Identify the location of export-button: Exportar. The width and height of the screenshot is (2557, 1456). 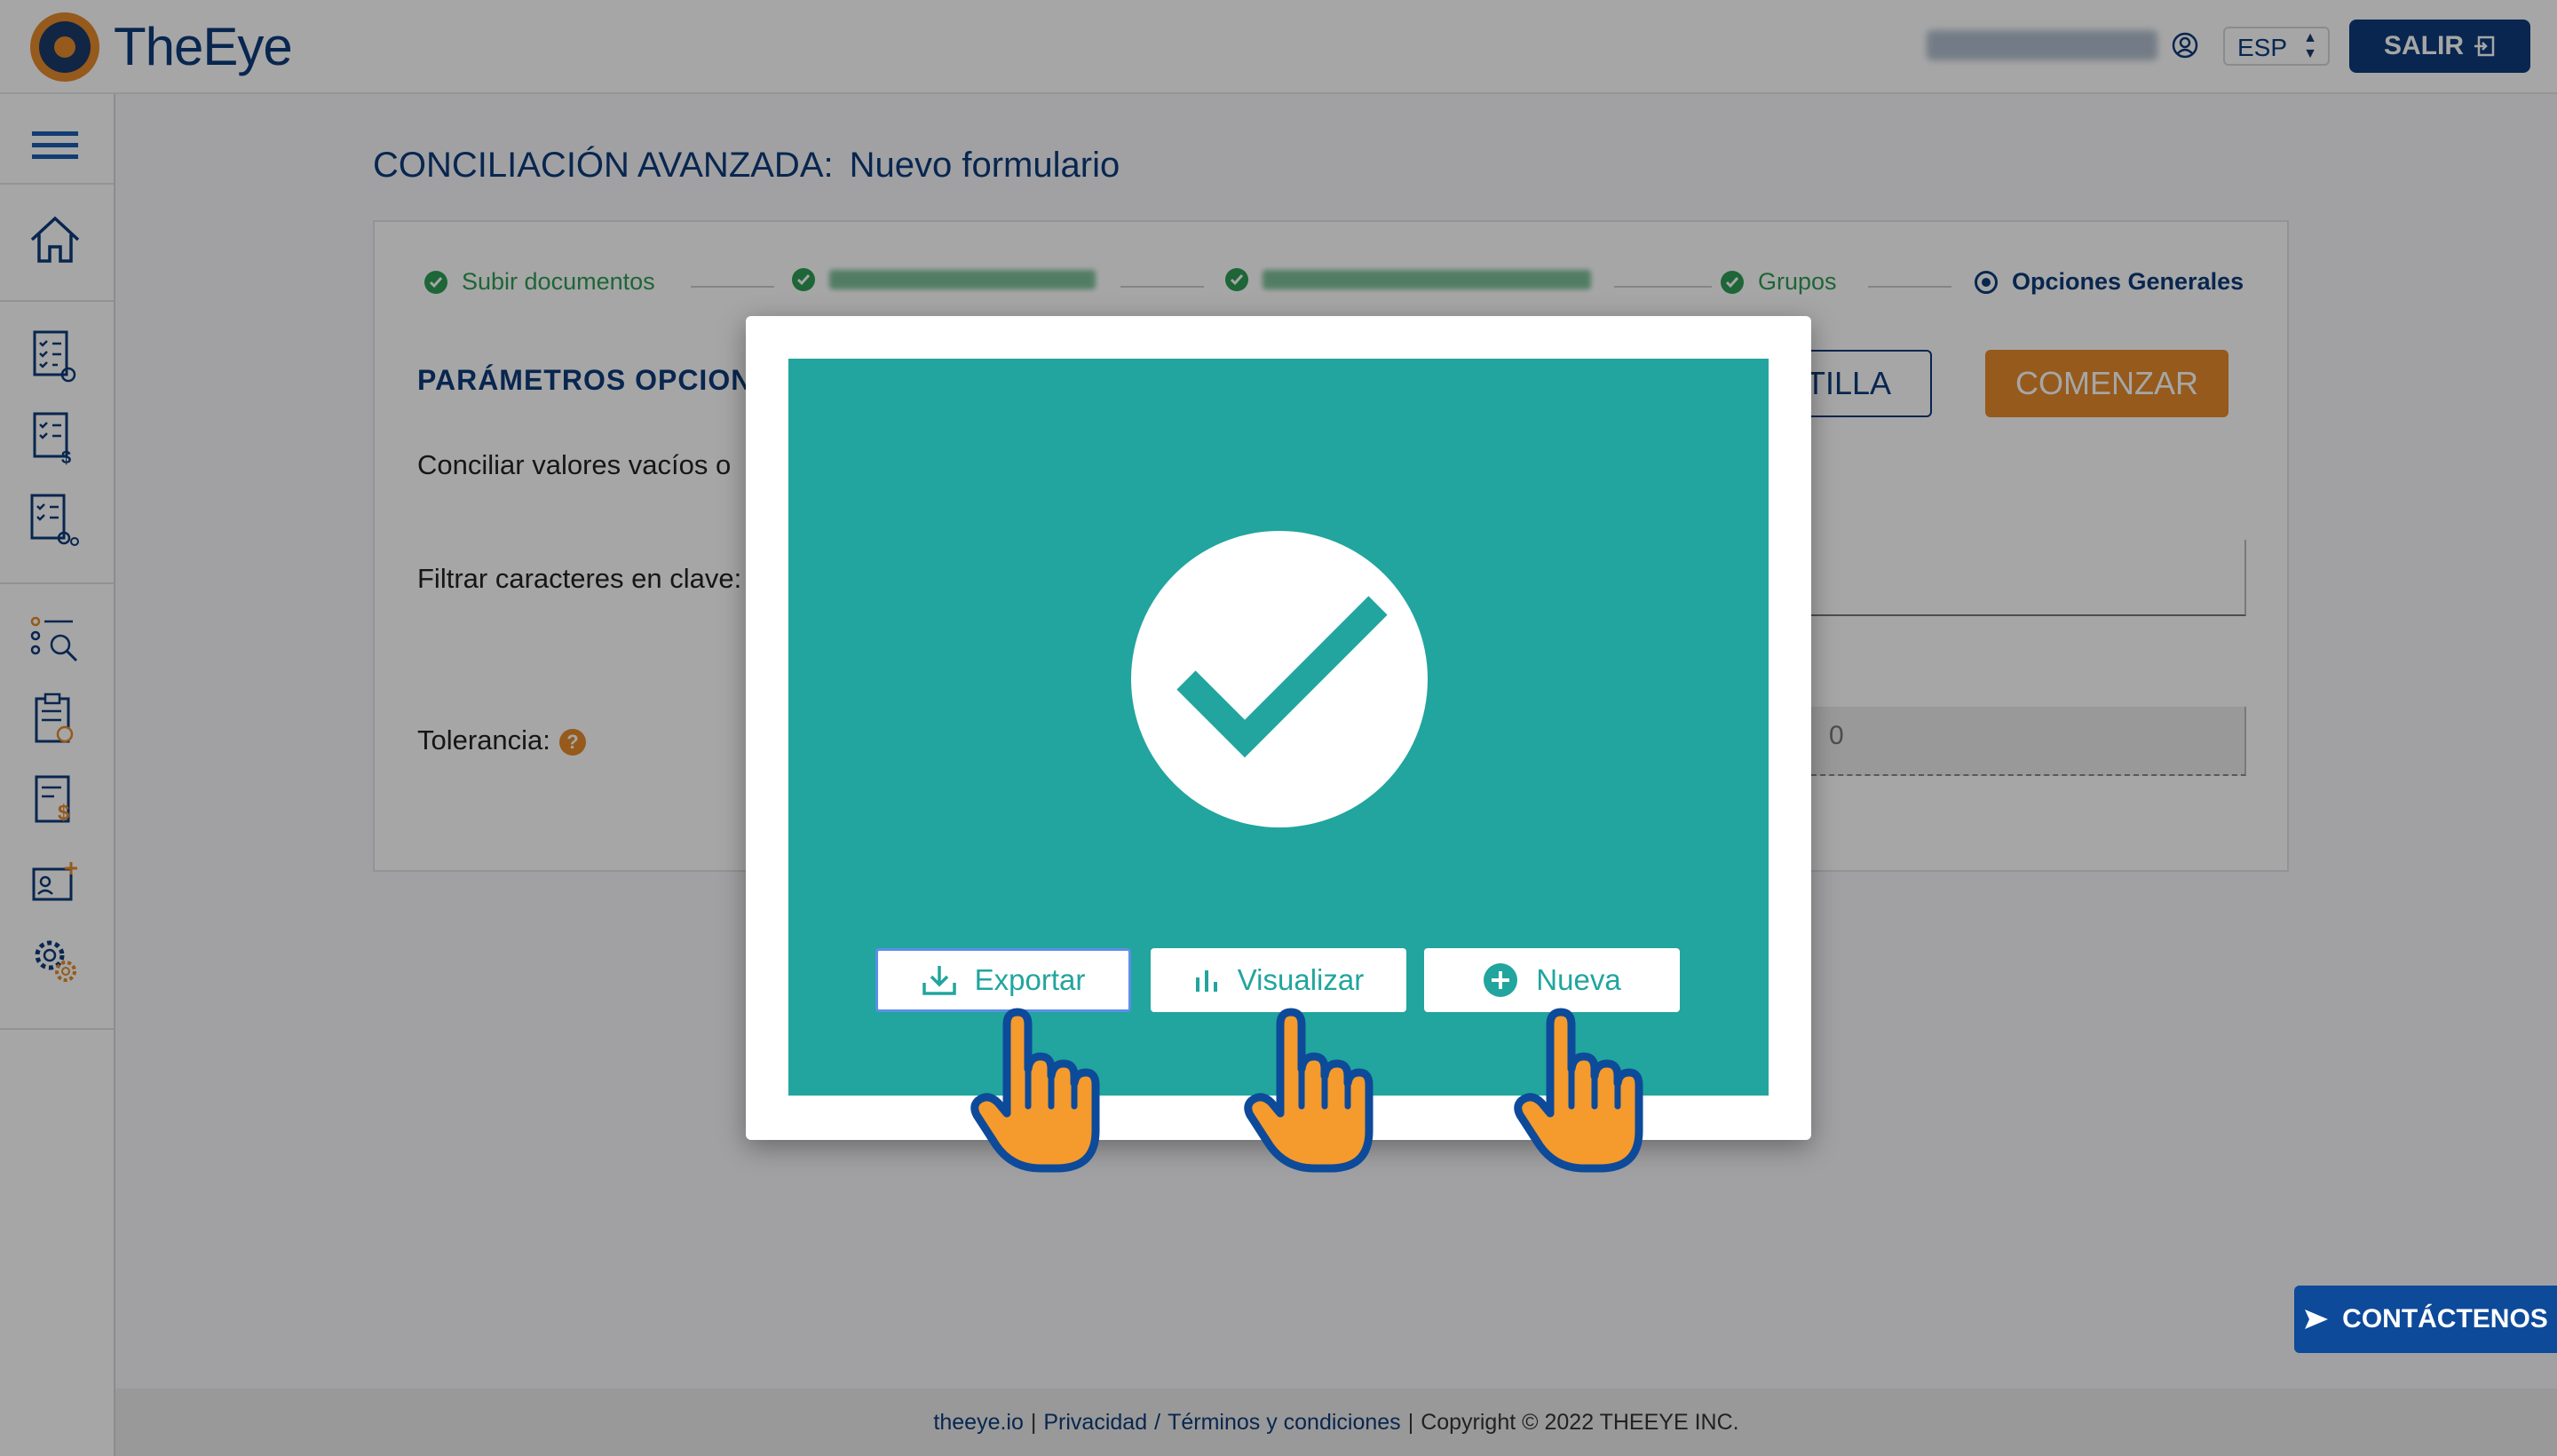
(1003, 980).